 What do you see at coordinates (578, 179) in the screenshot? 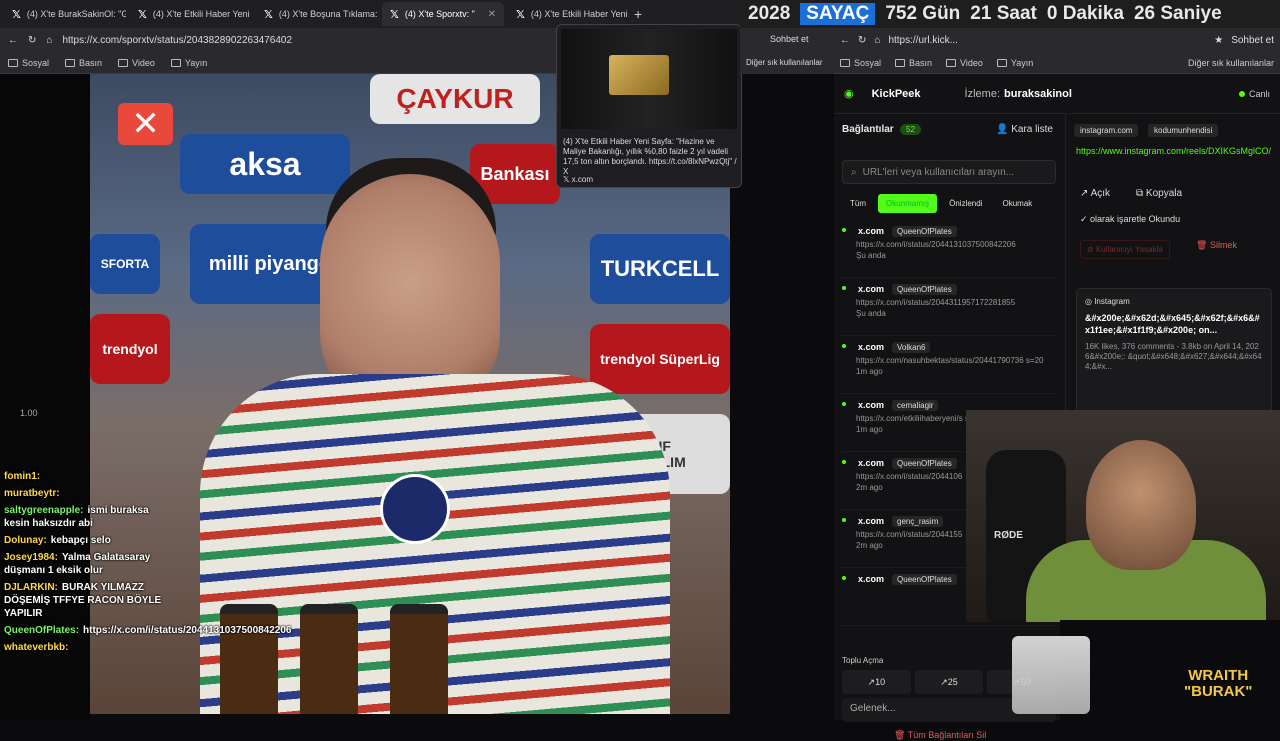
I see `preview-host: 𝕏 x.com` at bounding box center [578, 179].